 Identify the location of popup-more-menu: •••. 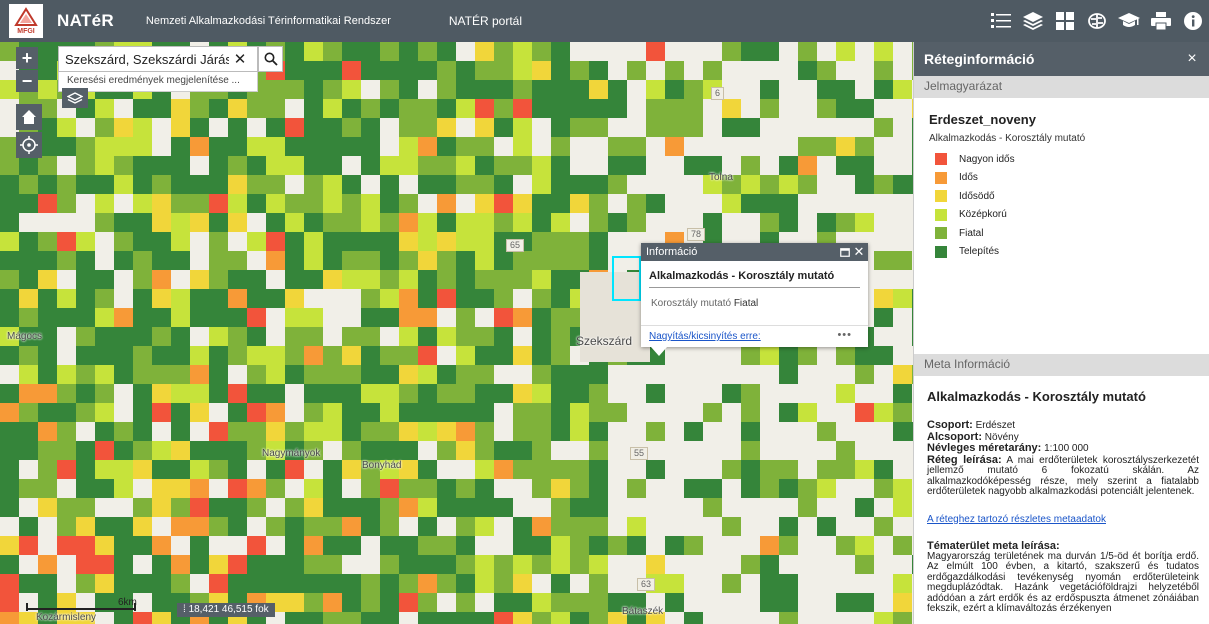
(844, 335).